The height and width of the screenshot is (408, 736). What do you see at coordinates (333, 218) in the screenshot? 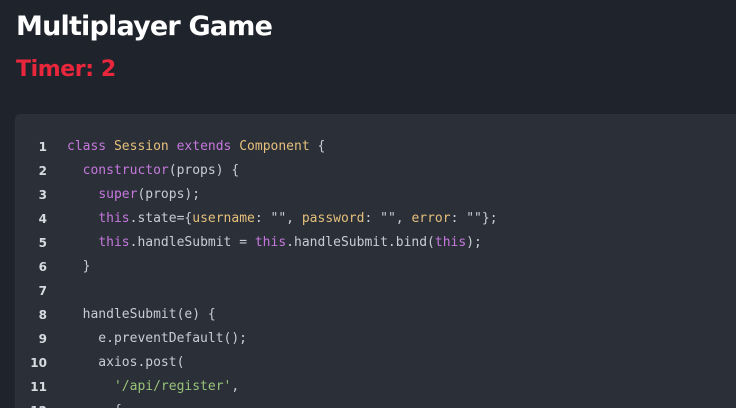
I see `code-token: password` at bounding box center [333, 218].